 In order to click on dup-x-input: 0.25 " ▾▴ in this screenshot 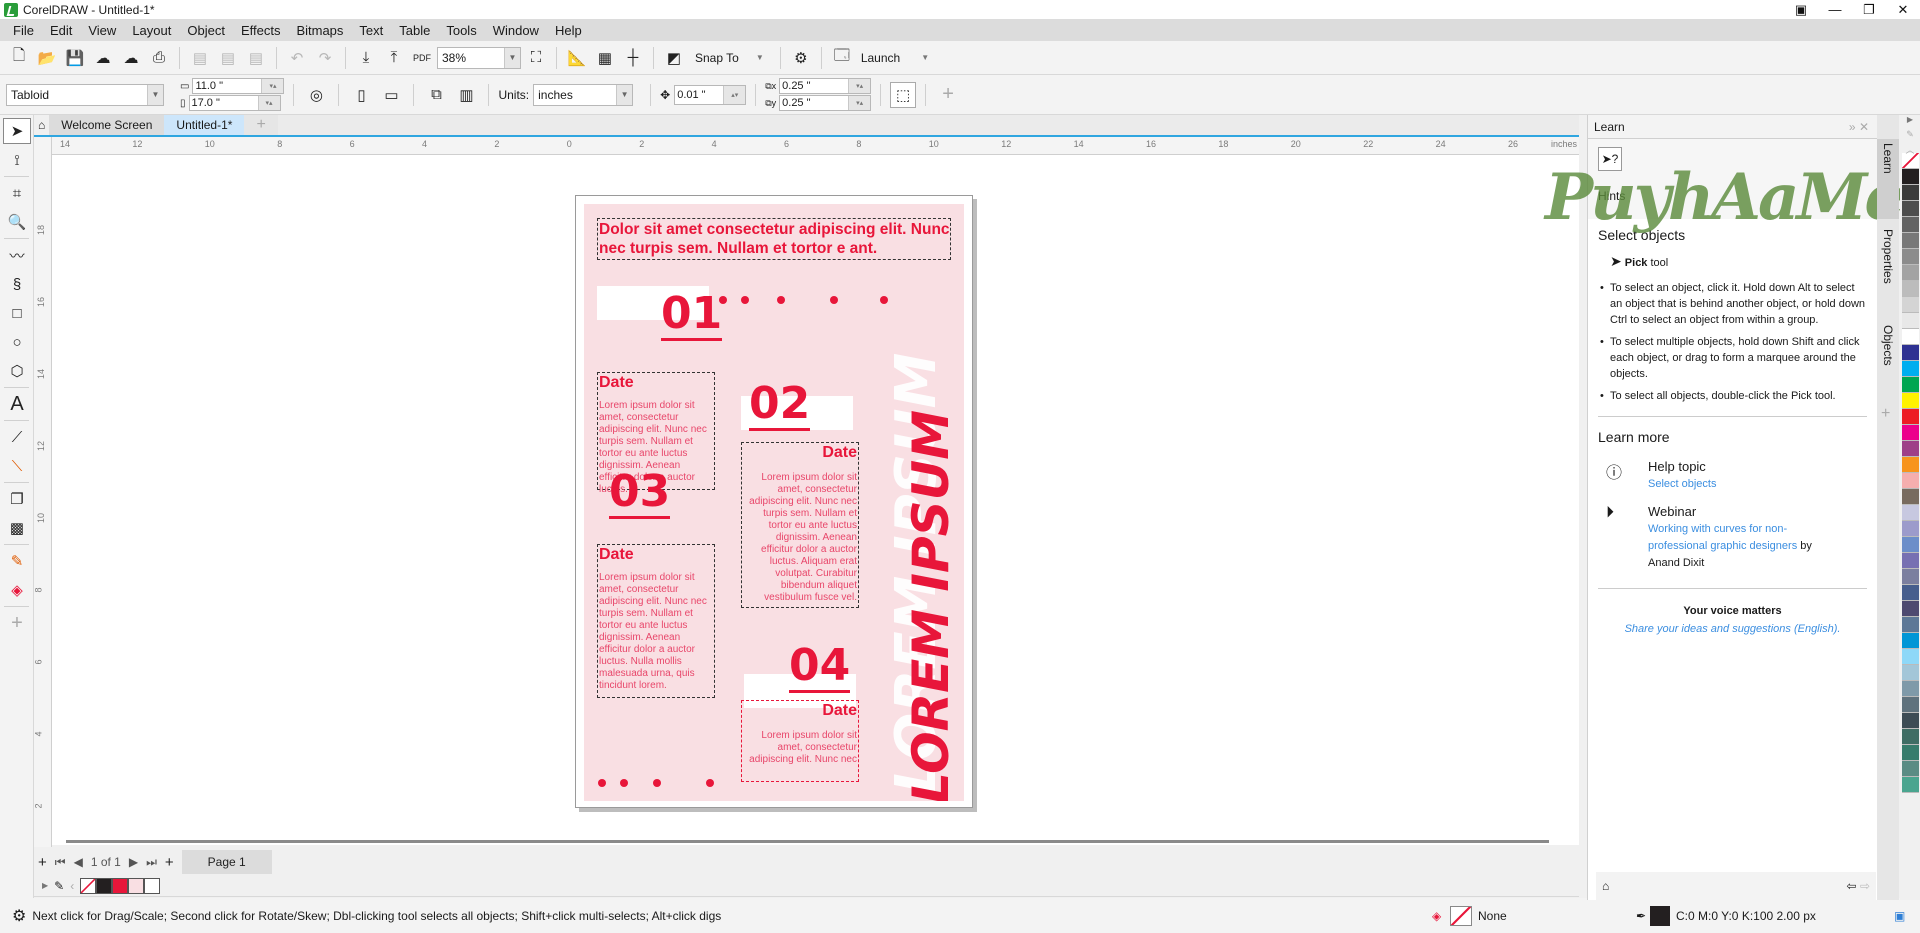, I will do `click(825, 86)`.